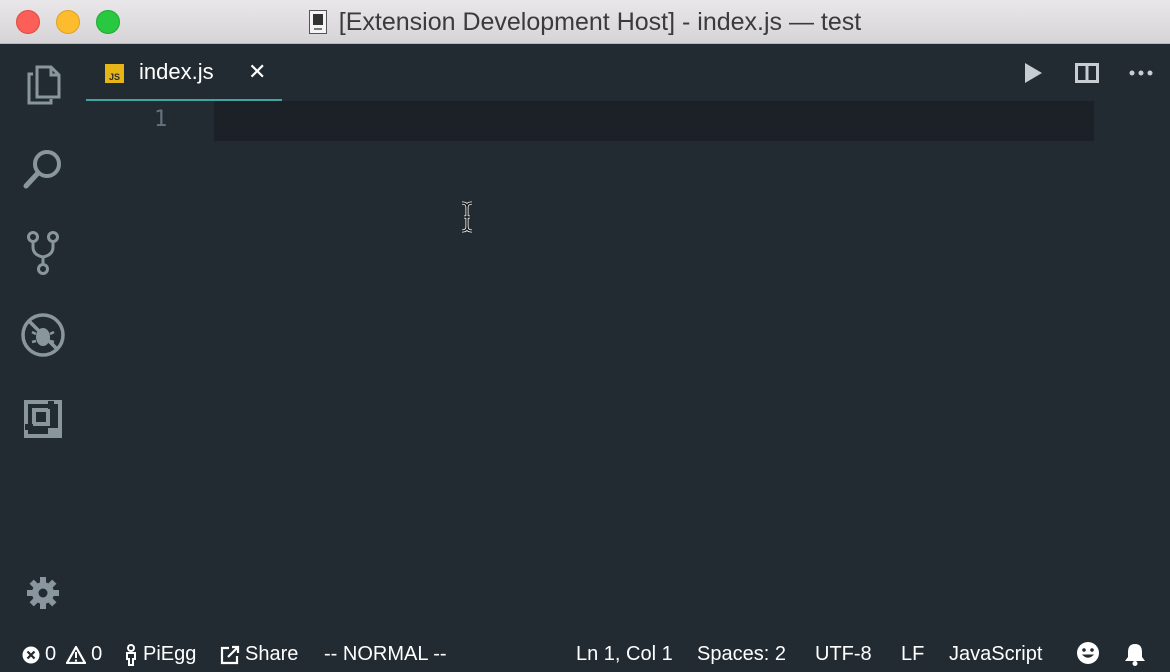 This screenshot has height=672, width=1170. Describe the element at coordinates (131, 654) in the screenshot. I see `person-icon` at that location.